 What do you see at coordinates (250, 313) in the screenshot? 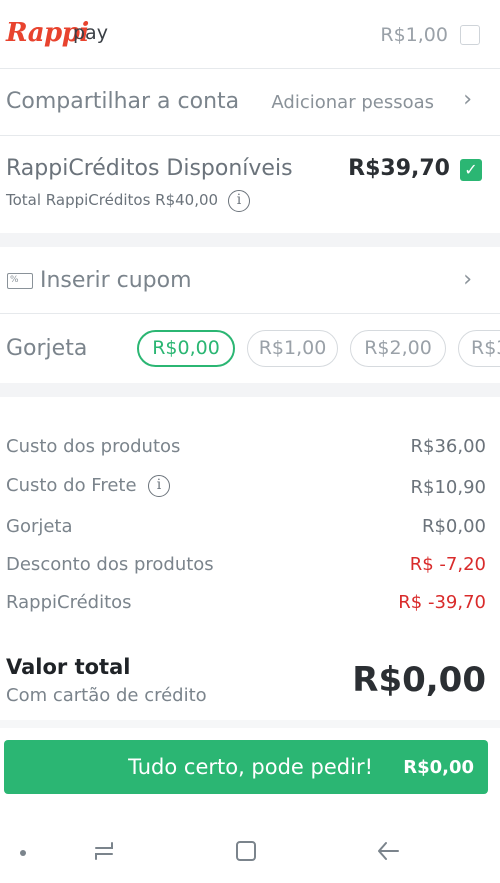
I see `divider` at bounding box center [250, 313].